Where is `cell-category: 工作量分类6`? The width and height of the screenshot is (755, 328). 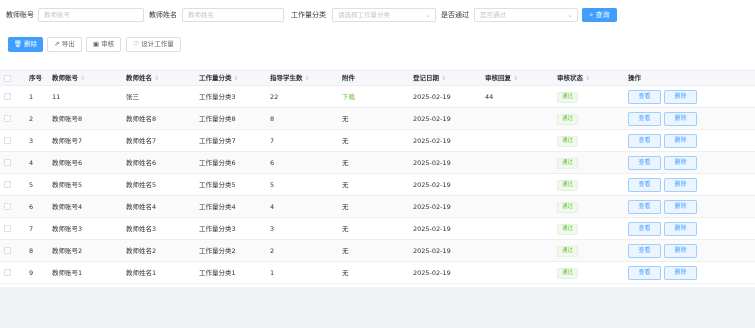
cell-category: 工作量分类6 is located at coordinates (217, 163).